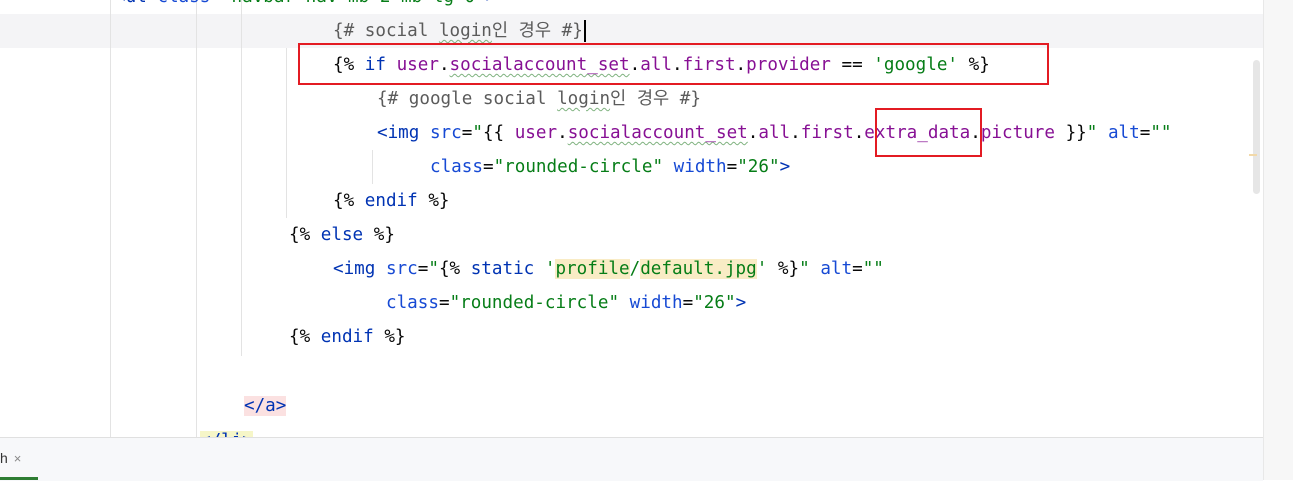  I want to click on panel-tab: h ×, so click(10, 458).